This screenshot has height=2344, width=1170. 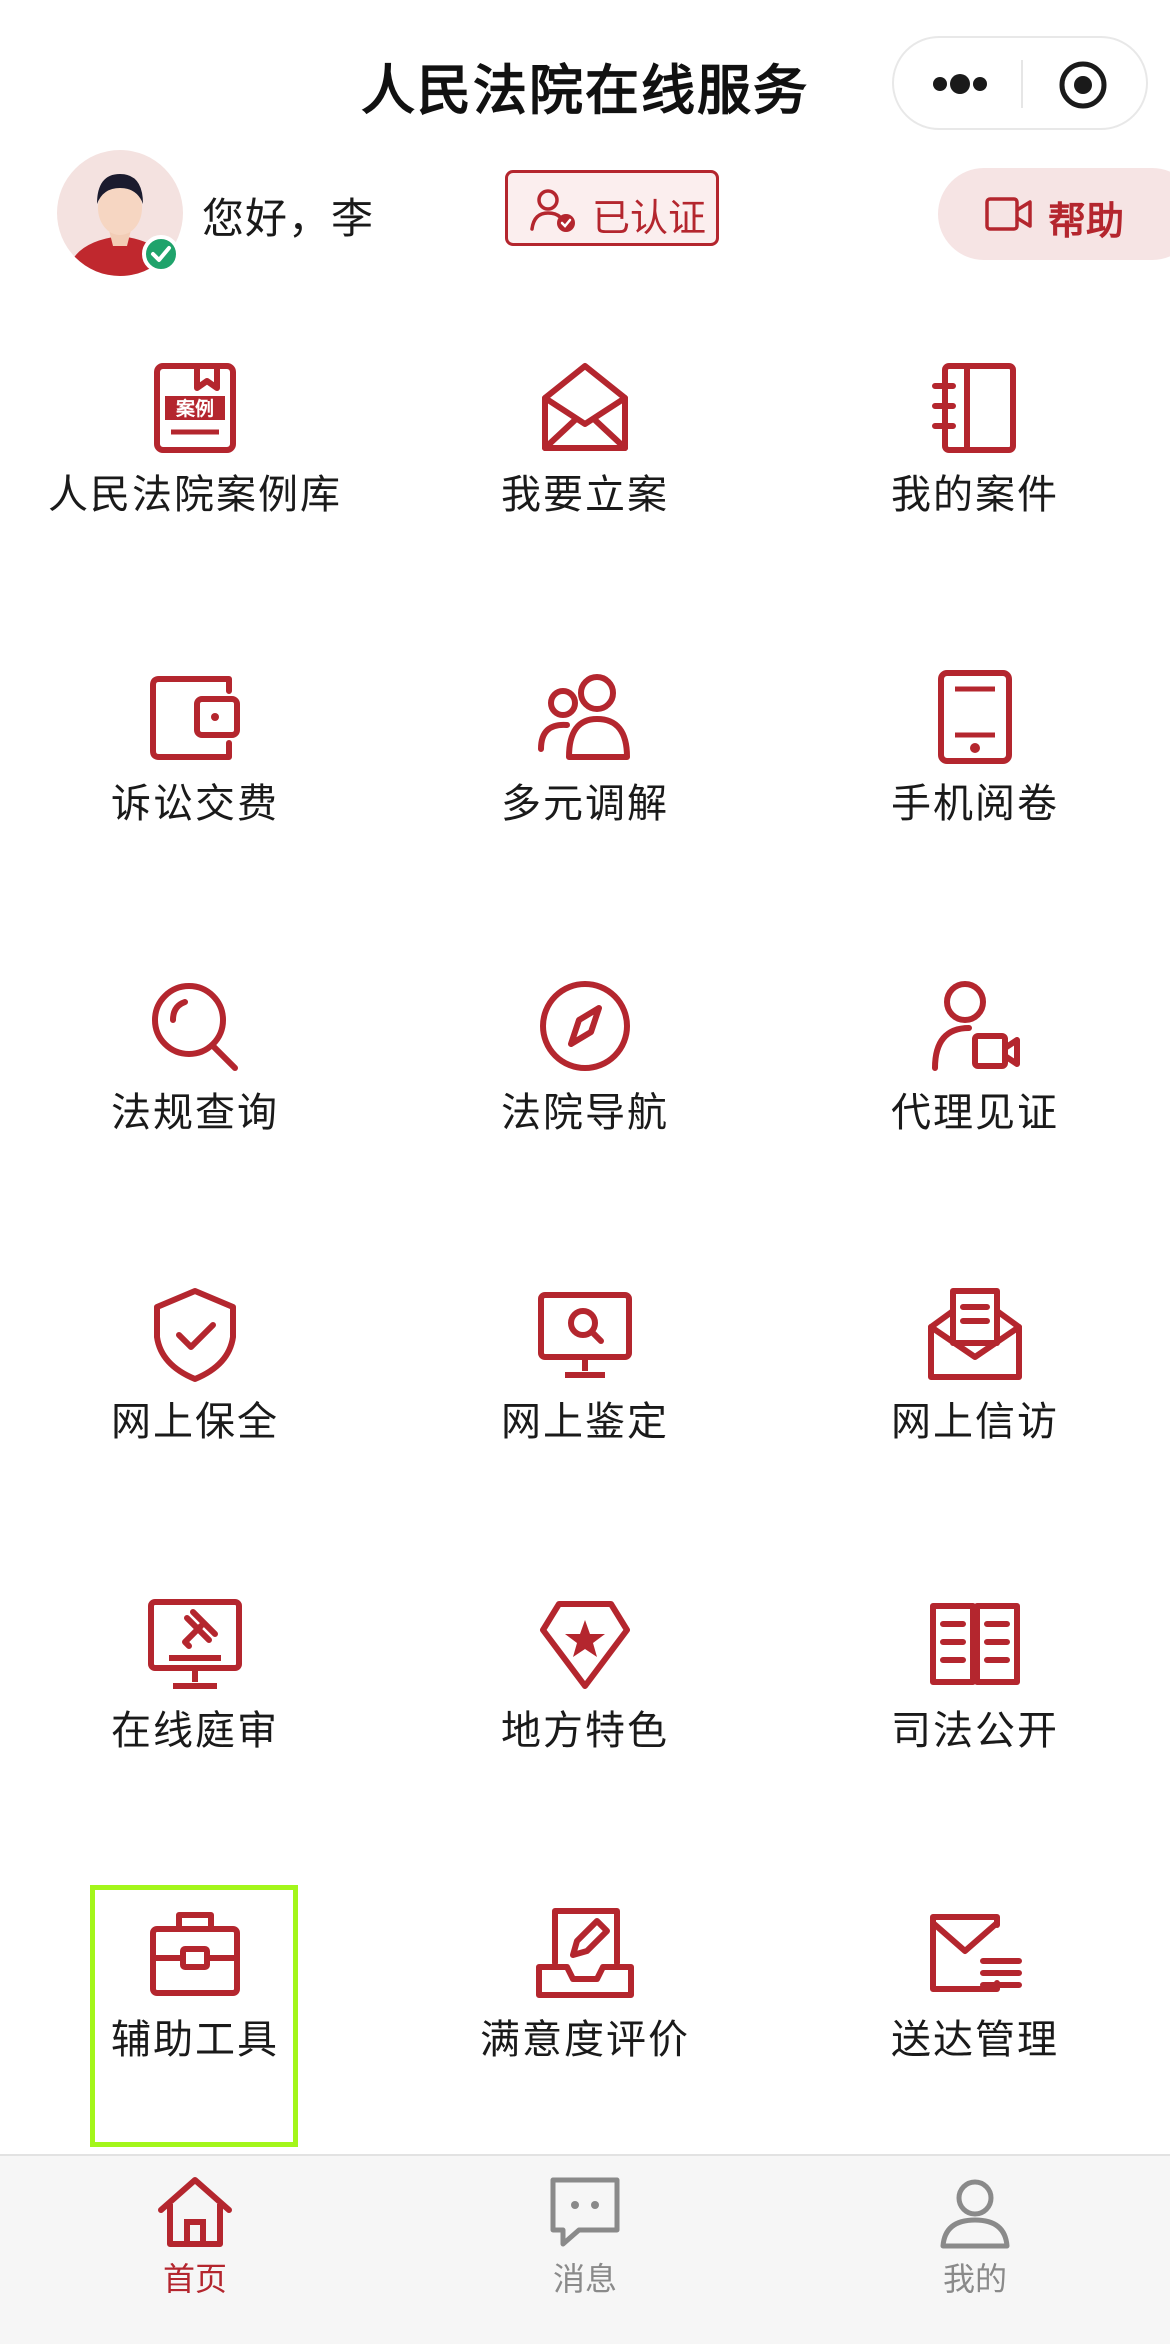 I want to click on service-label: 网上鉴定, so click(x=585, y=1422).